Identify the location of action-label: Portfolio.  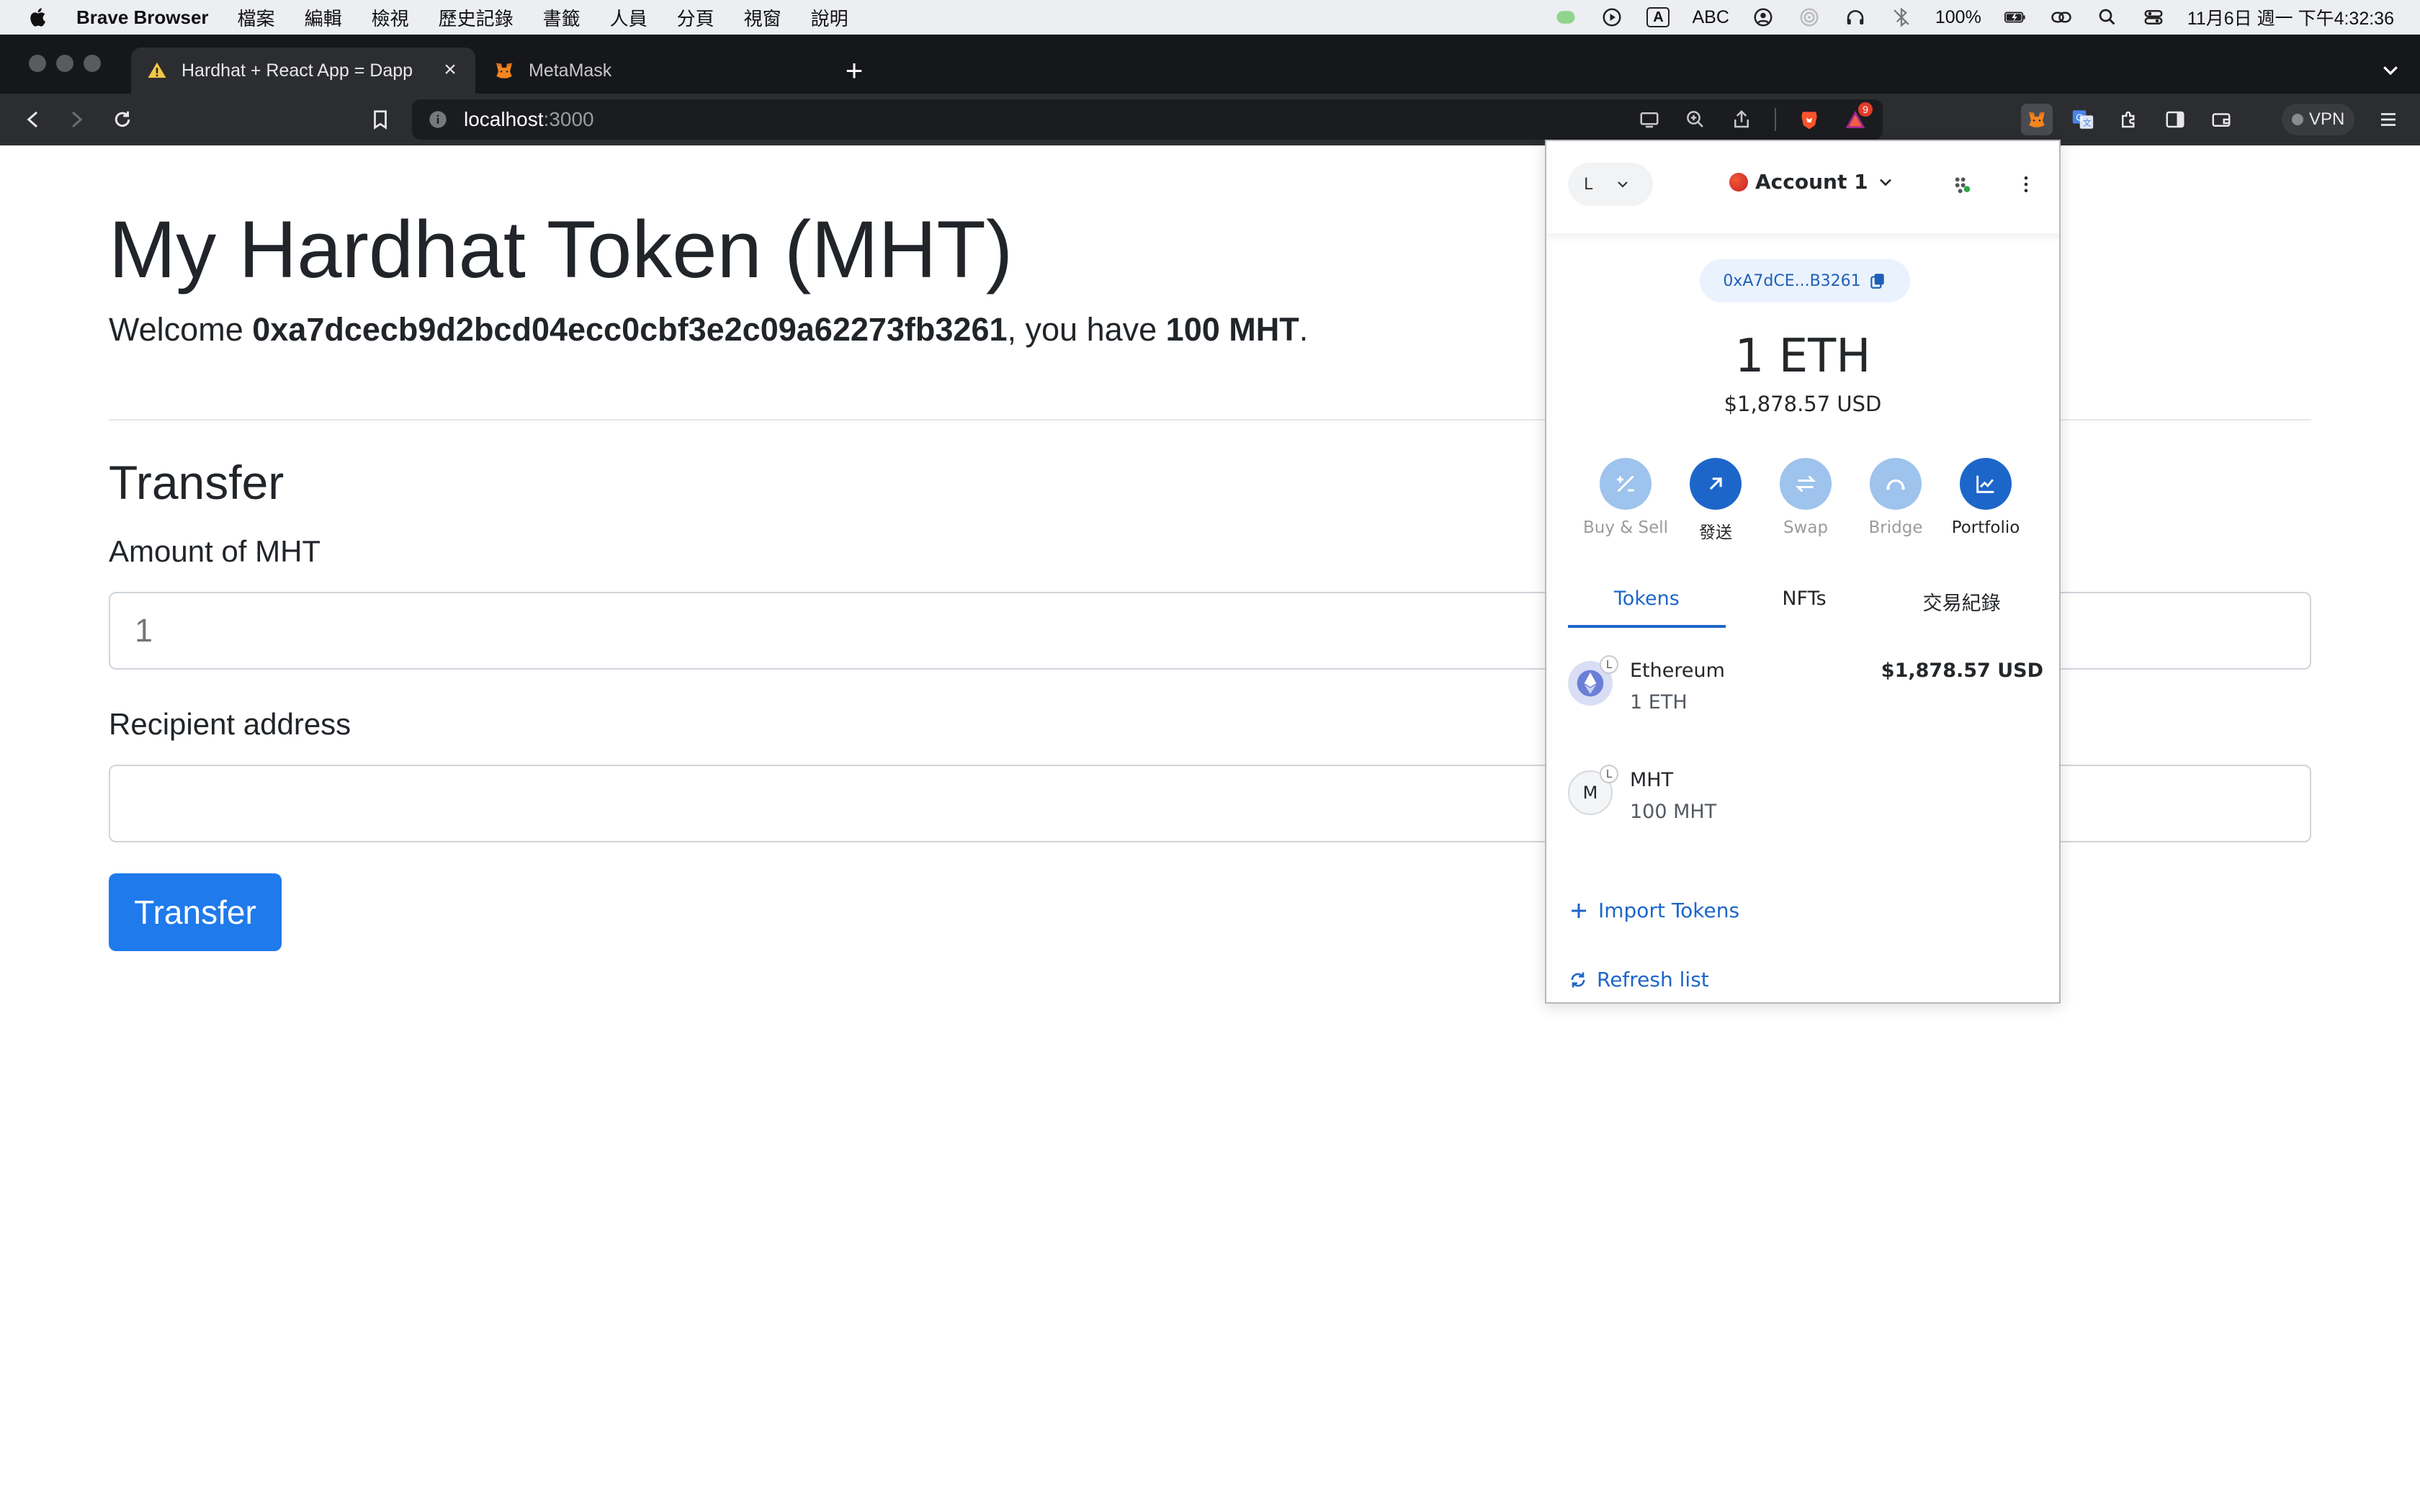
(1986, 527).